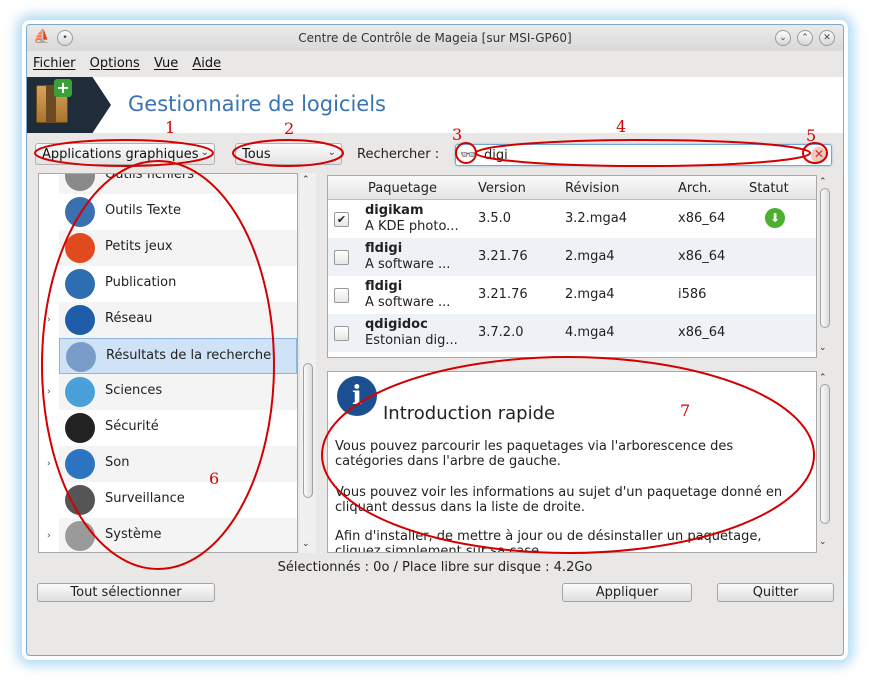  What do you see at coordinates (170, 127) in the screenshot?
I see `annotation-number: 1` at bounding box center [170, 127].